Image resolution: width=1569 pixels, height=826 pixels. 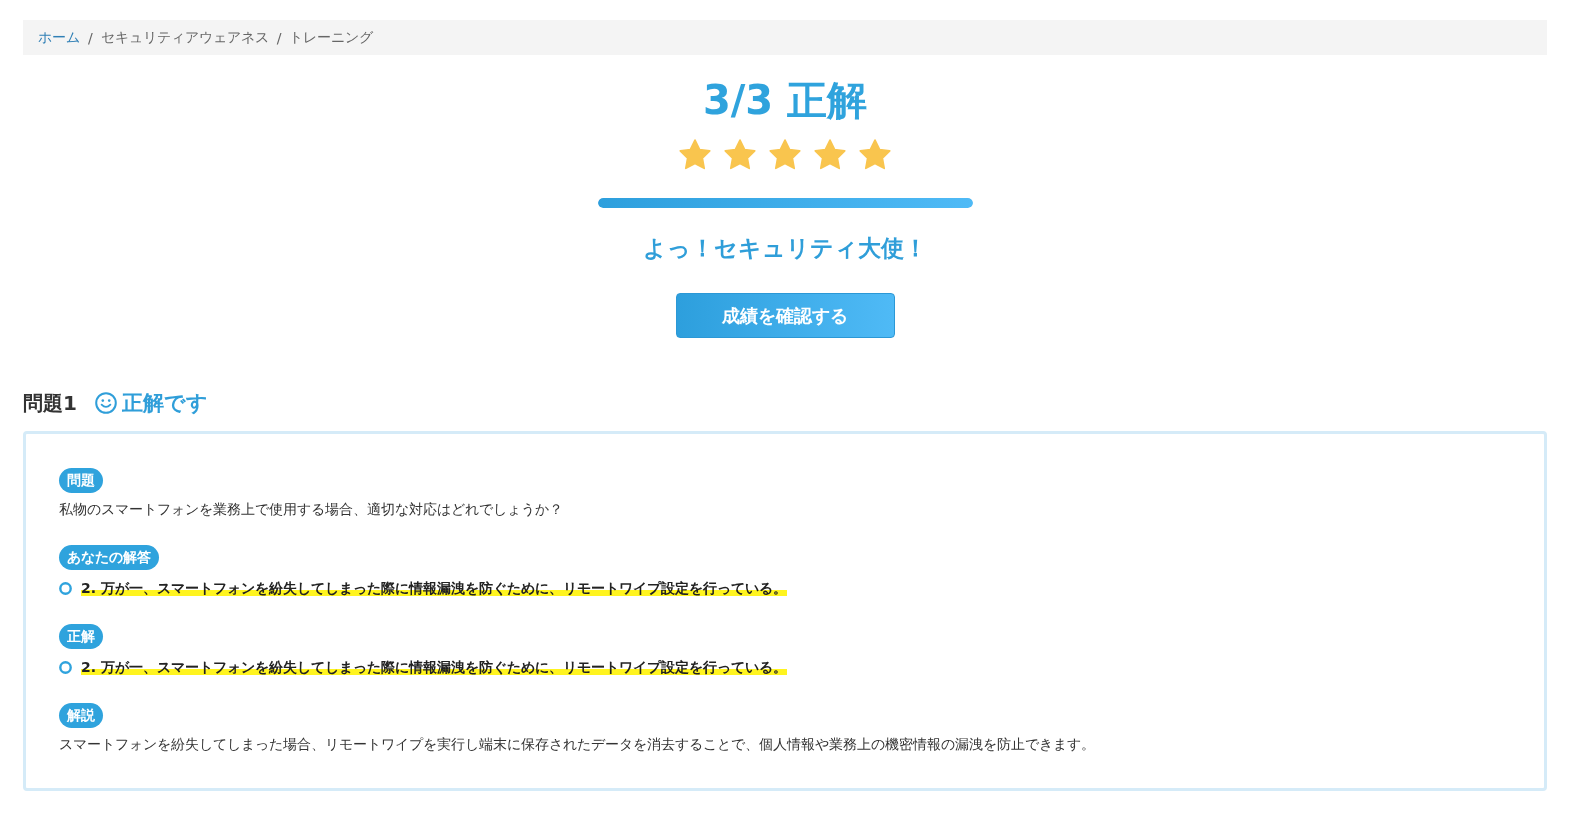 What do you see at coordinates (81, 636) in the screenshot?
I see `section-label: 正解` at bounding box center [81, 636].